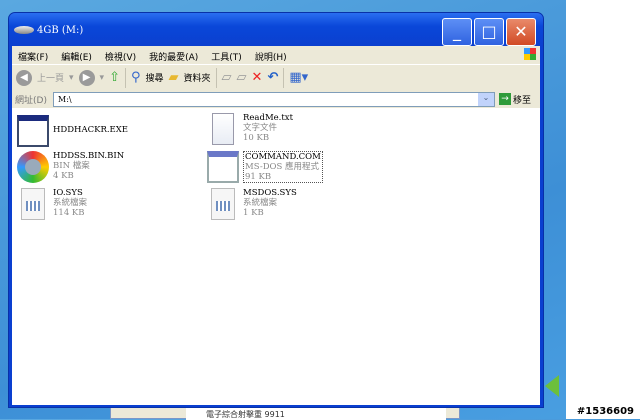 The width and height of the screenshot is (640, 420). Describe the element at coordinates (521, 32) in the screenshot. I see `close-button: ✕` at that location.